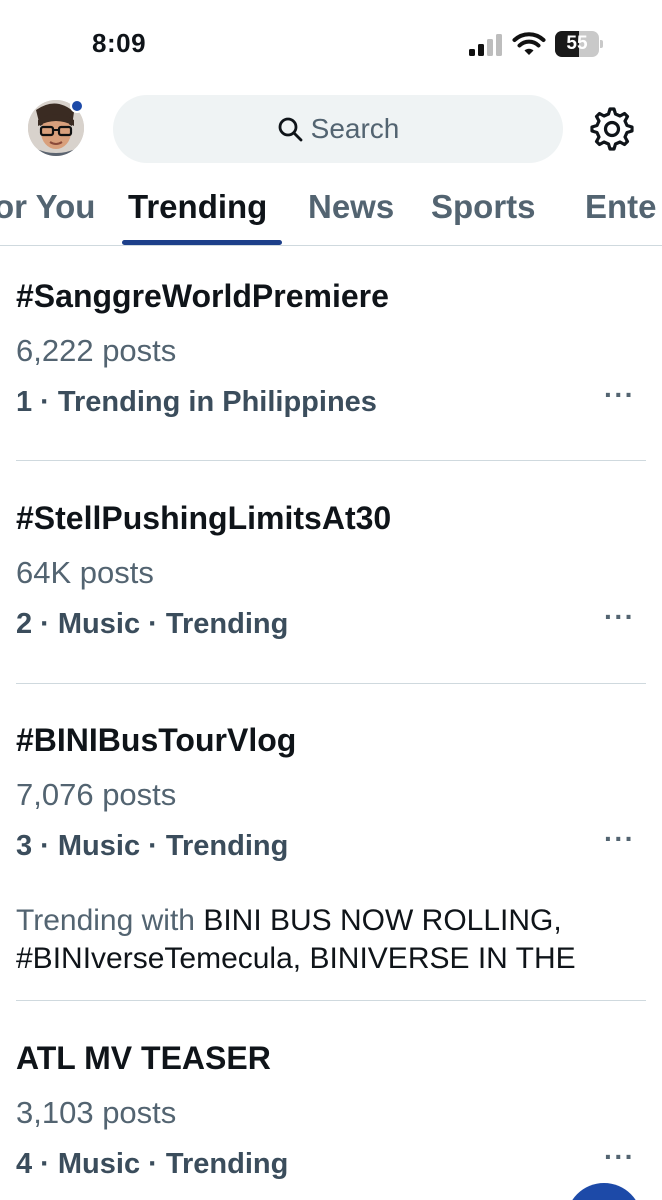  What do you see at coordinates (152, 624) in the screenshot?
I see `trend-meta: 2 · Music · Trending` at bounding box center [152, 624].